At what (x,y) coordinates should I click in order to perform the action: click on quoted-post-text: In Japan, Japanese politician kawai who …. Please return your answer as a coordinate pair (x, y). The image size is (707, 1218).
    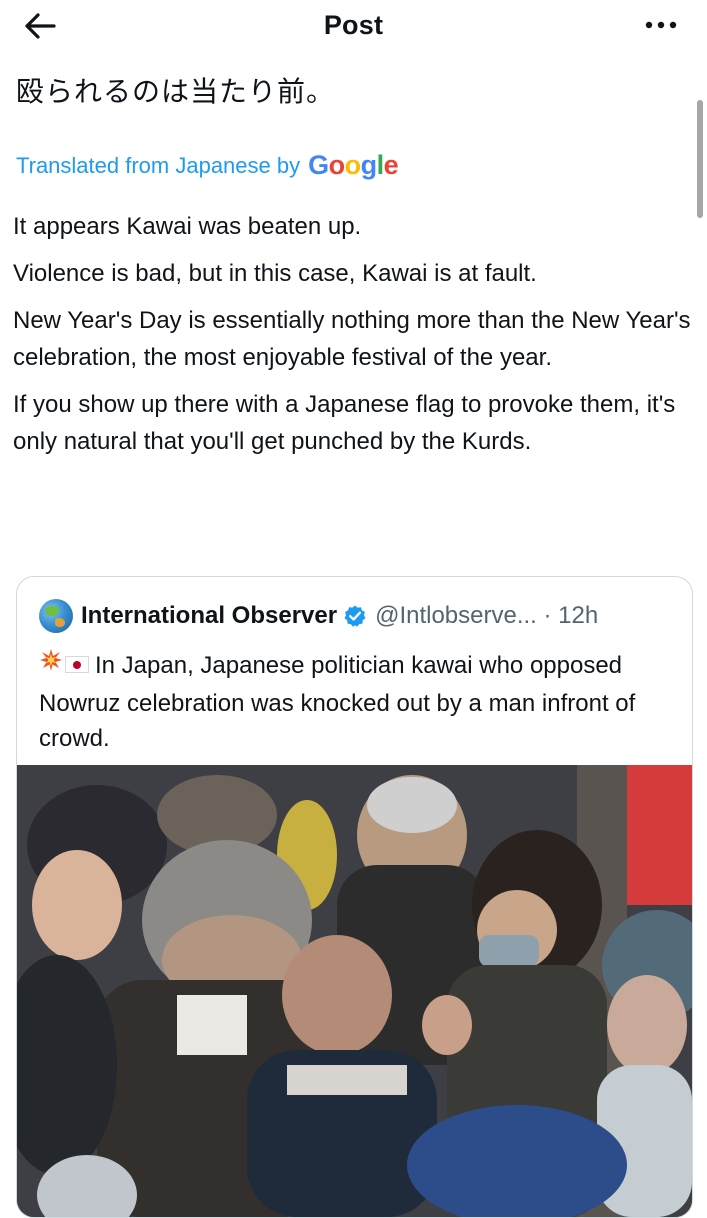
    Looking at the image, I should click on (359, 701).